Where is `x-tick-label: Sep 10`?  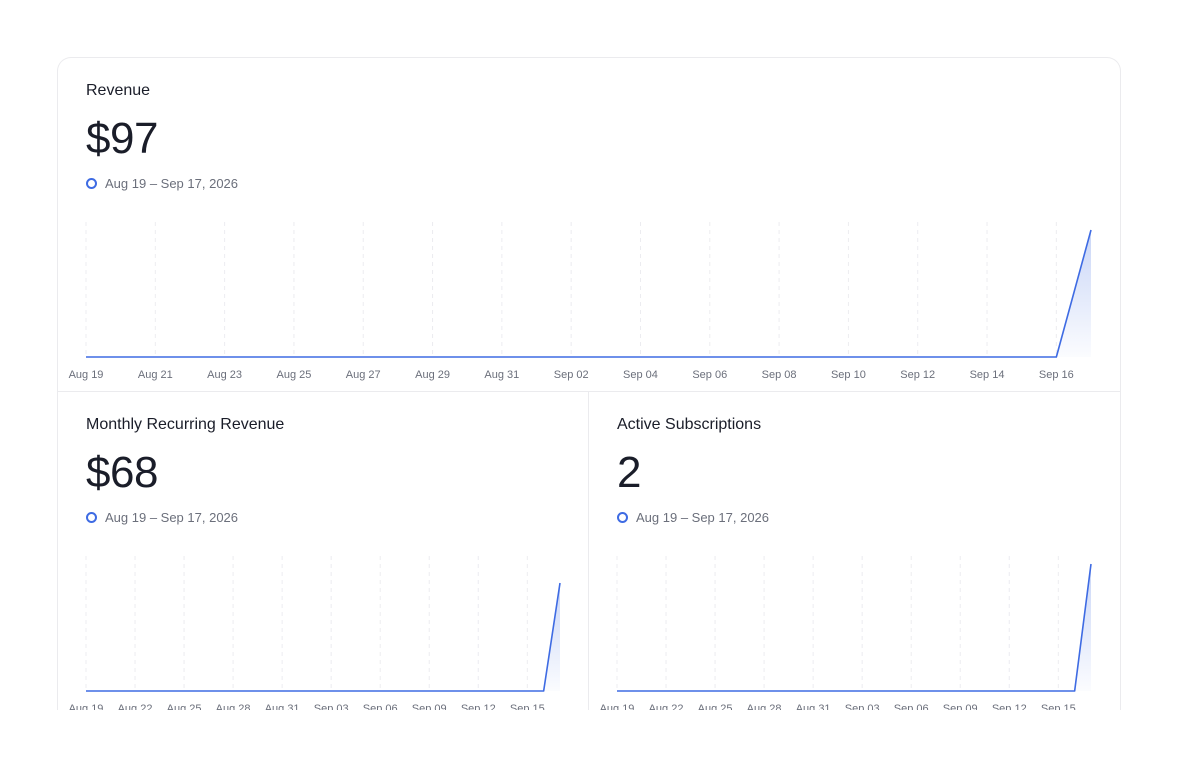
x-tick-label: Sep 10 is located at coordinates (848, 375).